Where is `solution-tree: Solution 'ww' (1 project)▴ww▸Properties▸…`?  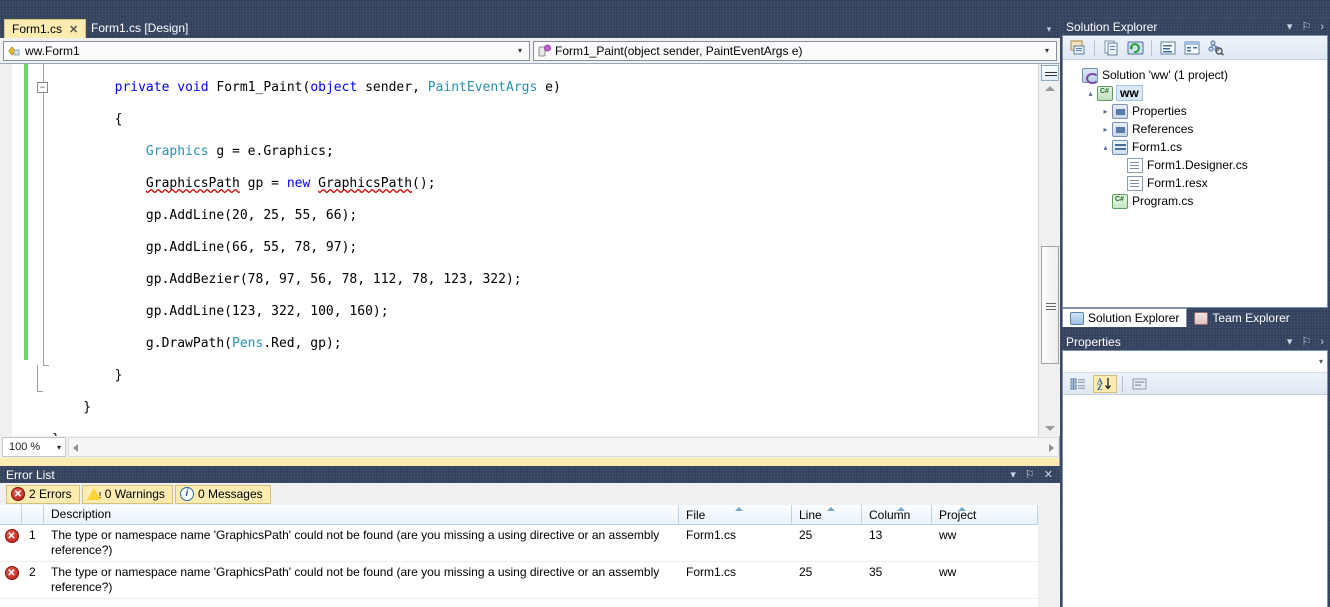
solution-tree: Solution 'ww' (1 project)▴ww▸Properties▸… is located at coordinates (1195, 135).